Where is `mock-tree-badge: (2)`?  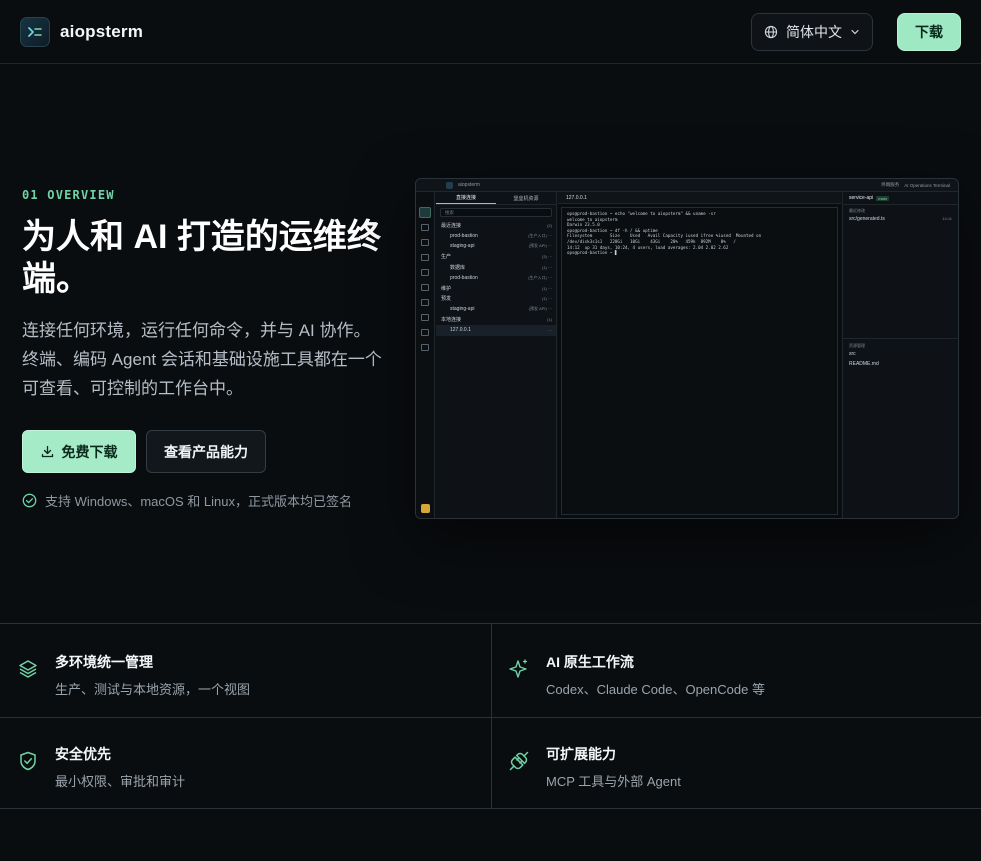
mock-tree-badge: (2) is located at coordinates (549, 225).